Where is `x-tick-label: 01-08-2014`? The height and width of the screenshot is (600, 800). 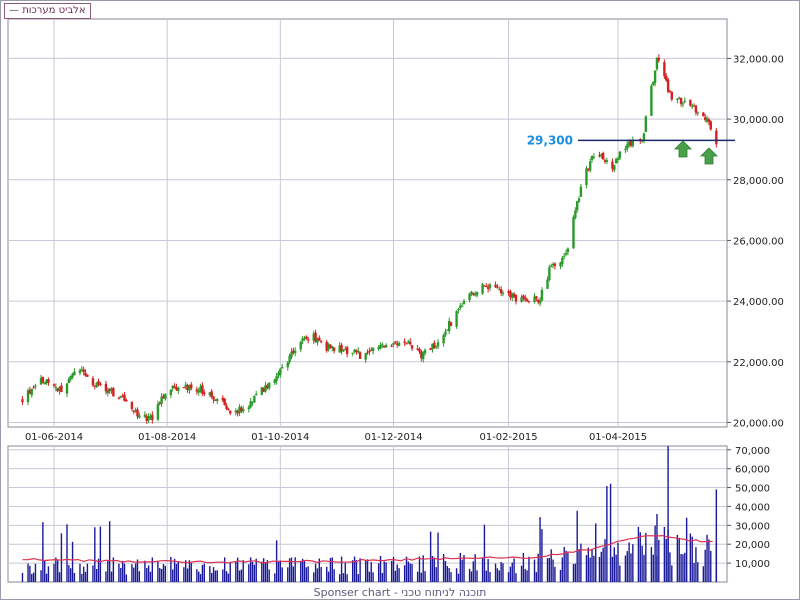
x-tick-label: 01-08-2014 is located at coordinates (167, 437).